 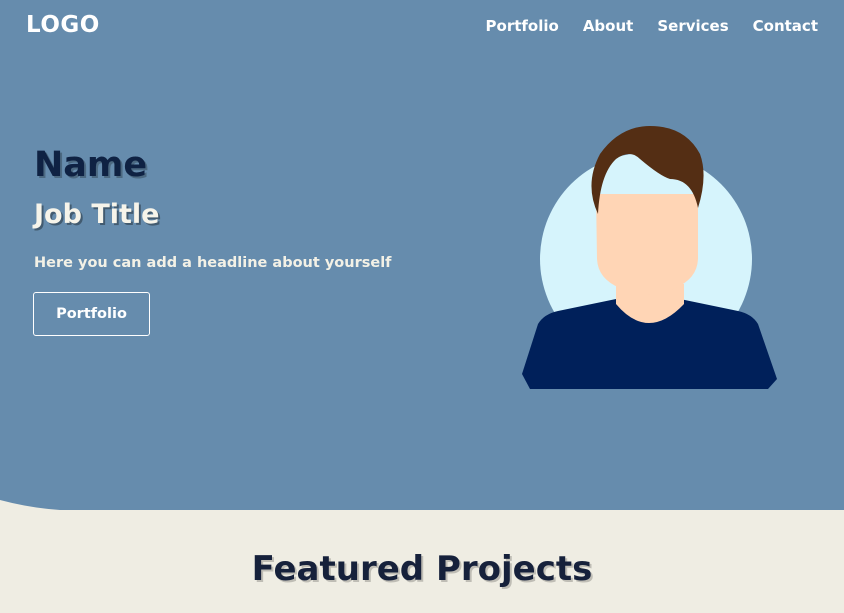 I want to click on nav-services: Services, so click(x=692, y=26).